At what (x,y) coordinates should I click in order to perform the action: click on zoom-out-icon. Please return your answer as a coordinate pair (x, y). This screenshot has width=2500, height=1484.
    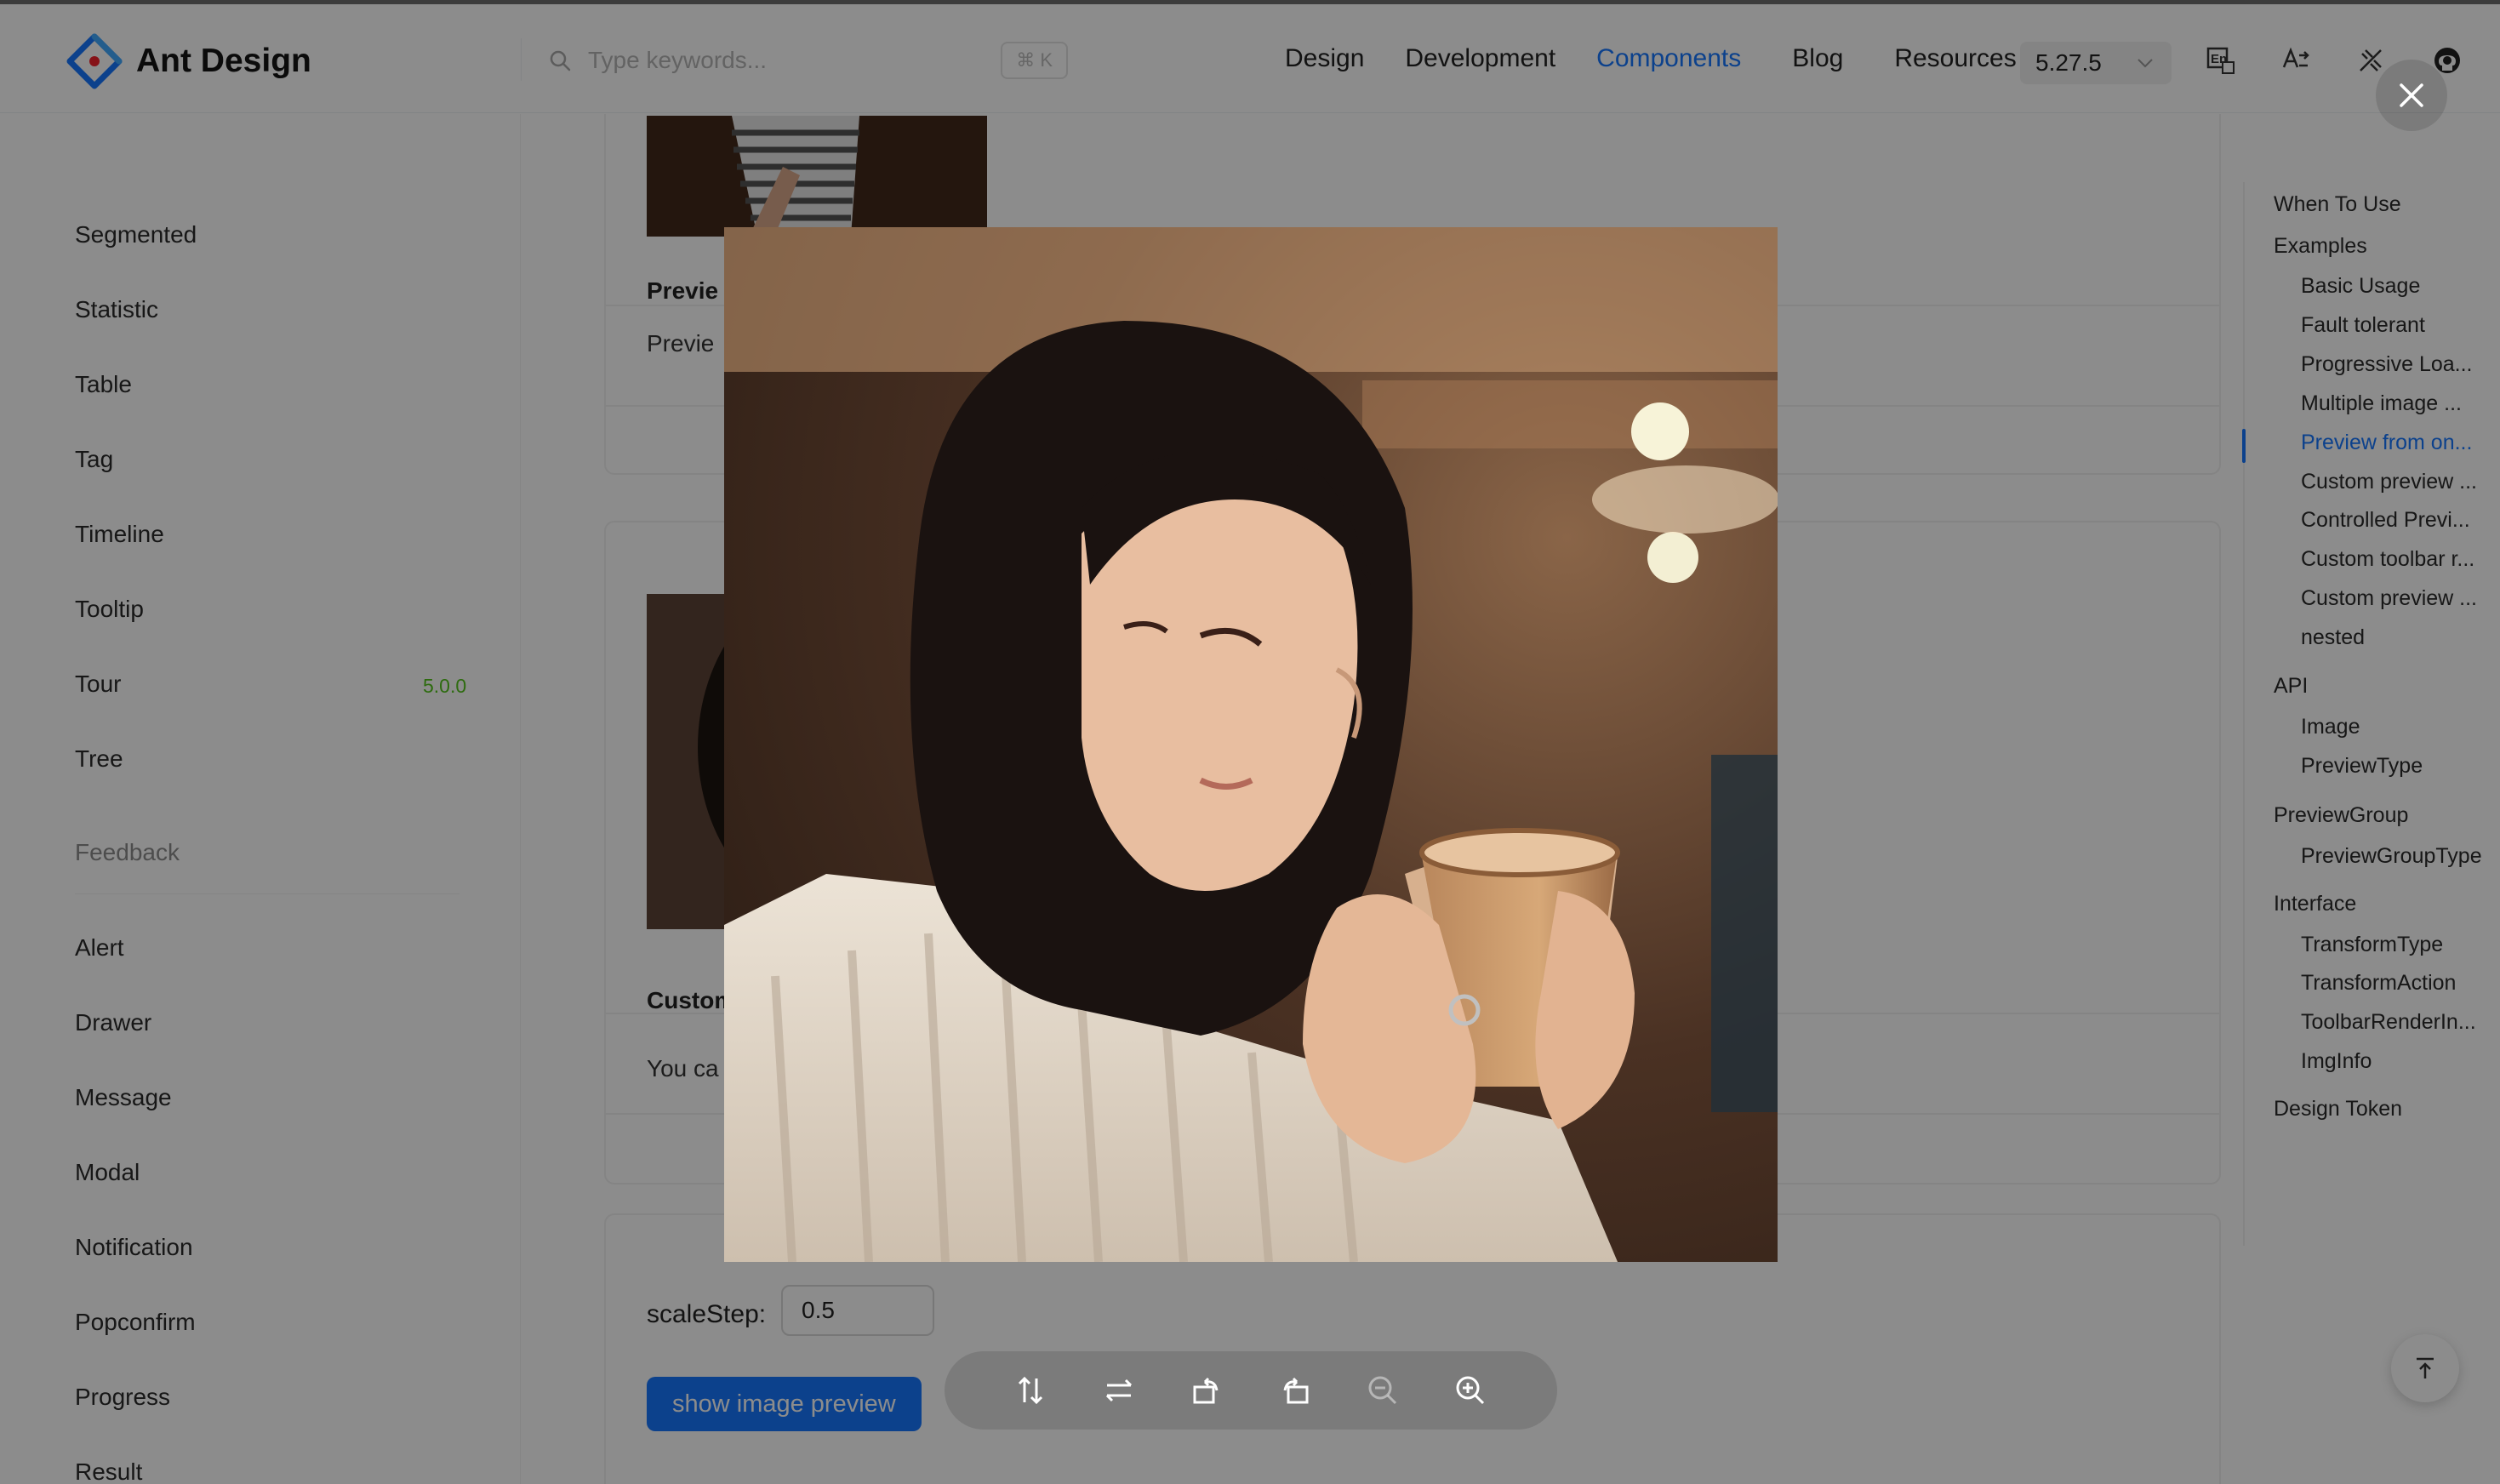
    Looking at the image, I should click on (1382, 1390).